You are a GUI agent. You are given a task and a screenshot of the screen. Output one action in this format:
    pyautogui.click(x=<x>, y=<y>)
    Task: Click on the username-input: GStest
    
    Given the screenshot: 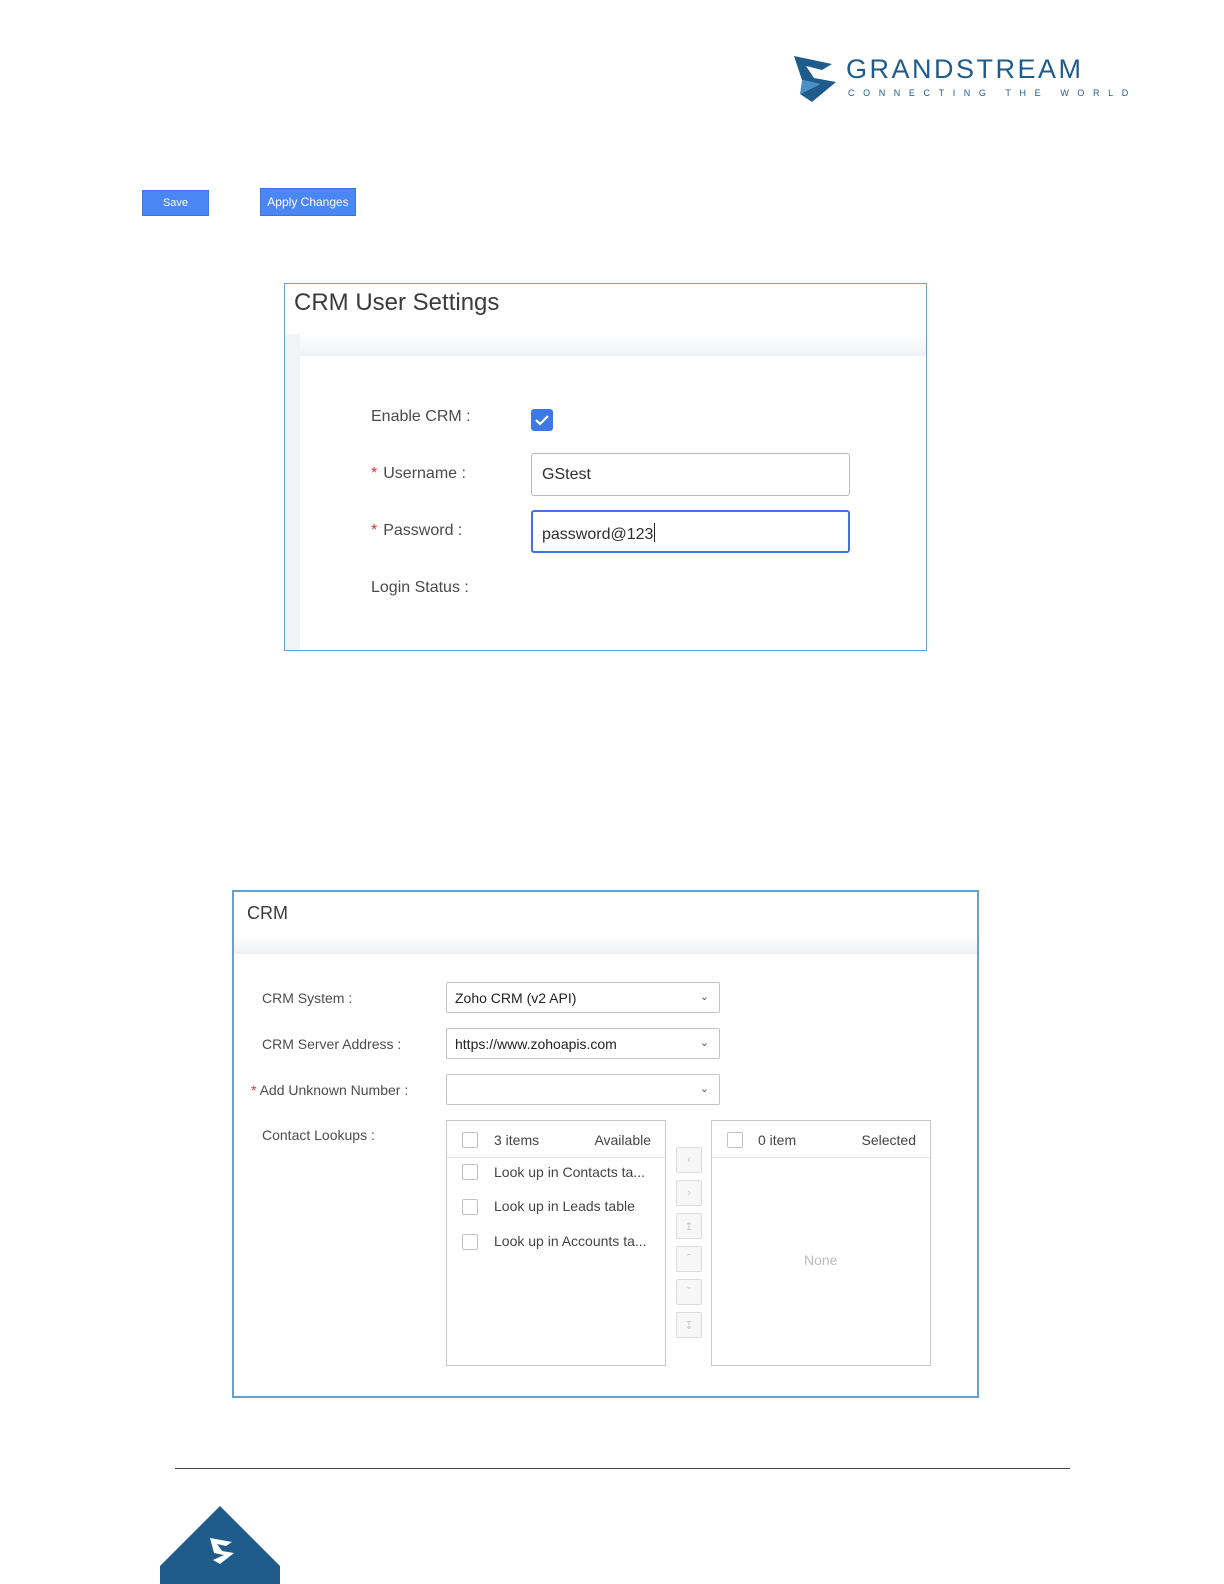 What is the action you would take?
    pyautogui.click(x=690, y=474)
    